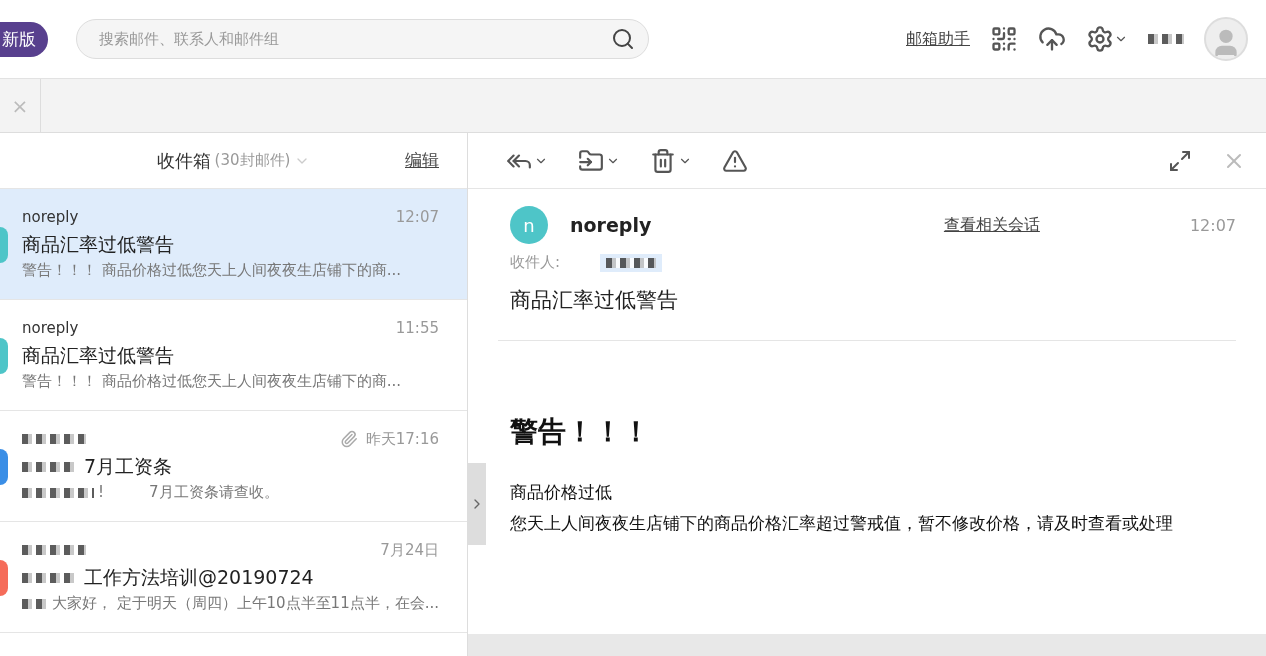 This screenshot has width=1266, height=656. What do you see at coordinates (409, 550) in the screenshot?
I see `mail-time: 7月24日` at bounding box center [409, 550].